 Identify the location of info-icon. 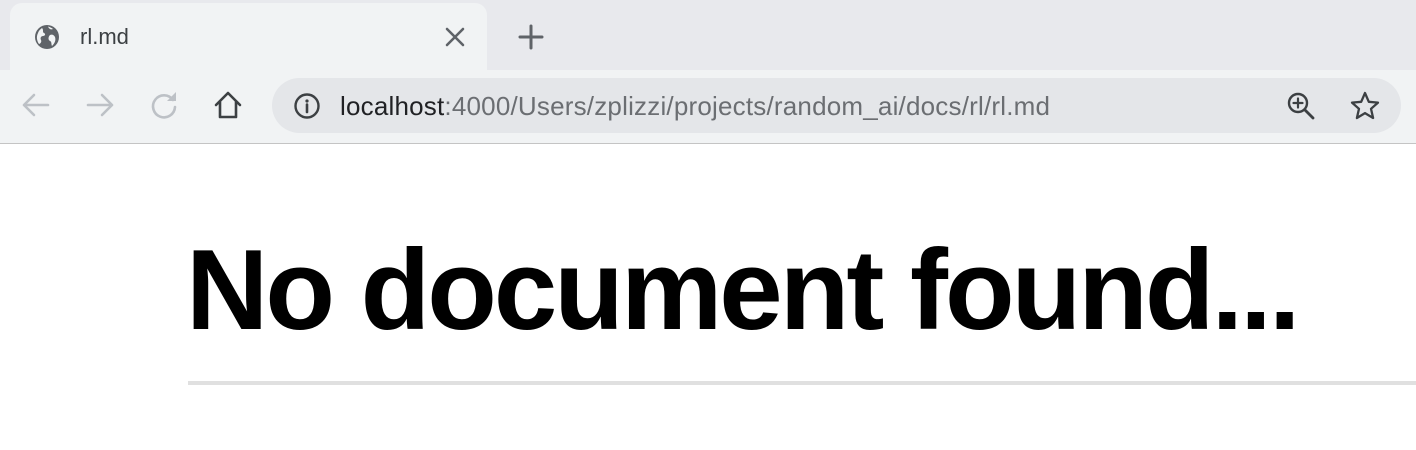
(307, 106).